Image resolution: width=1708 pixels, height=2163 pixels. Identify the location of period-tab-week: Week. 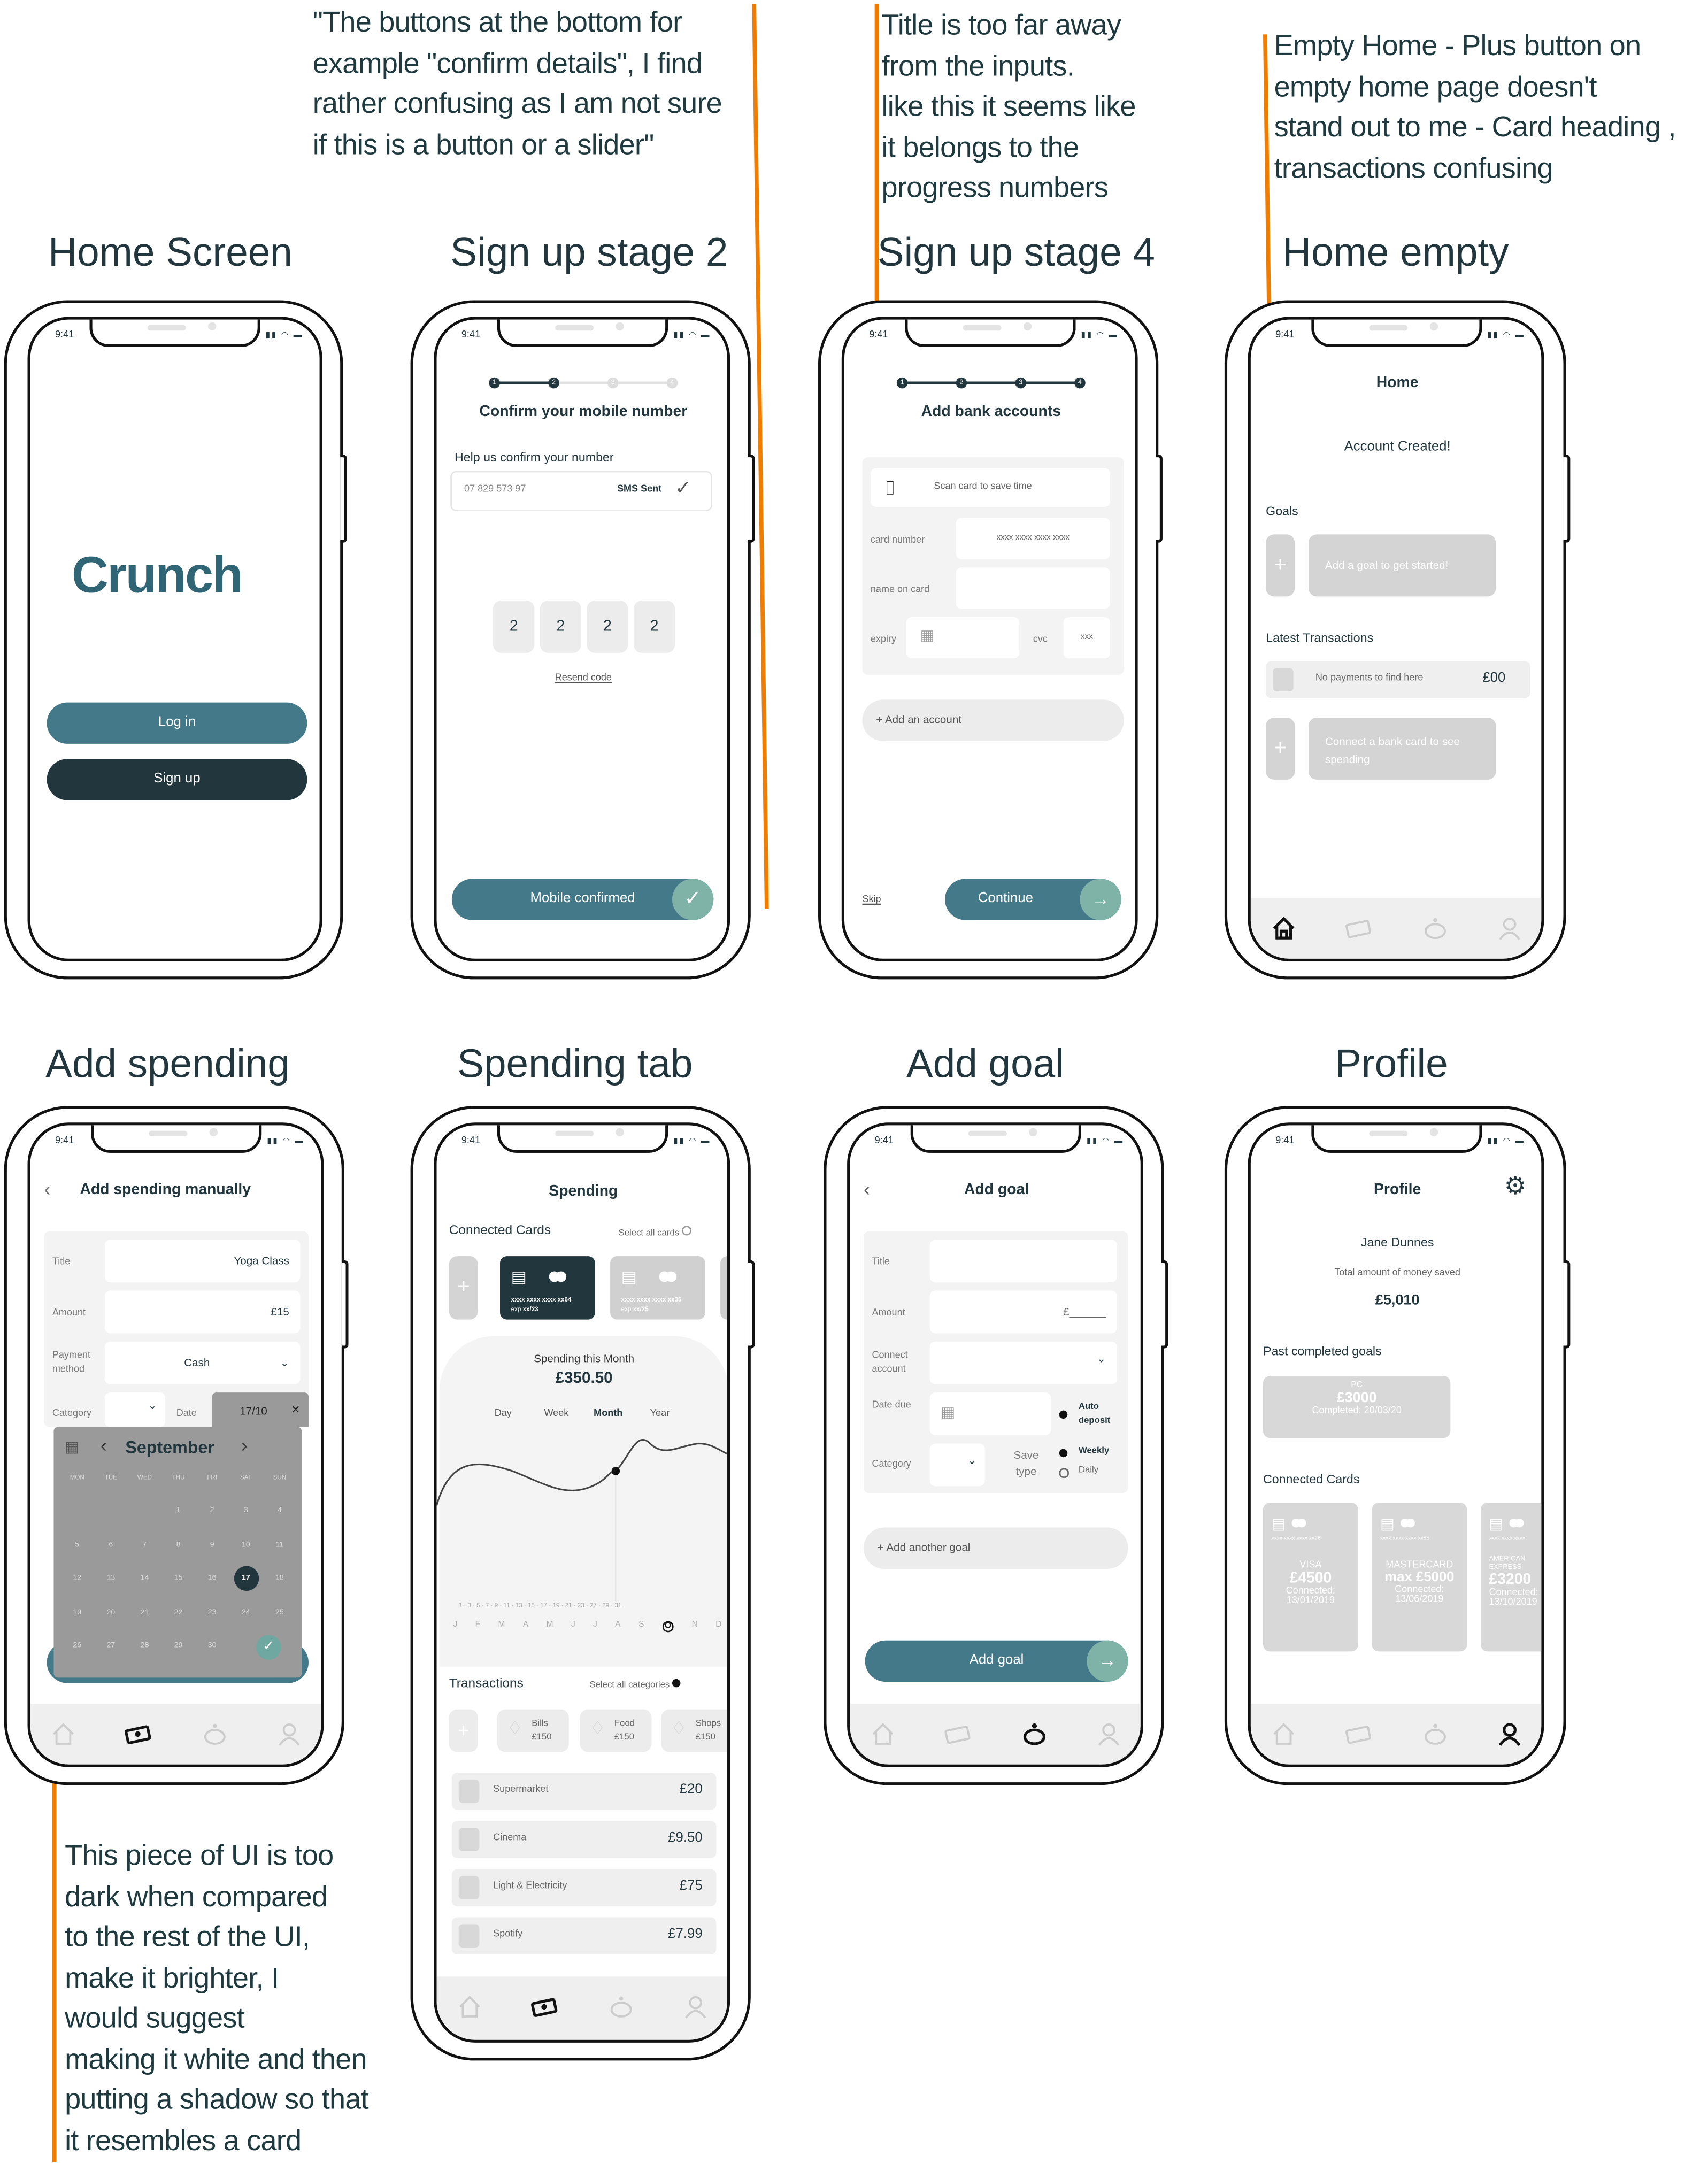
(556, 1414).